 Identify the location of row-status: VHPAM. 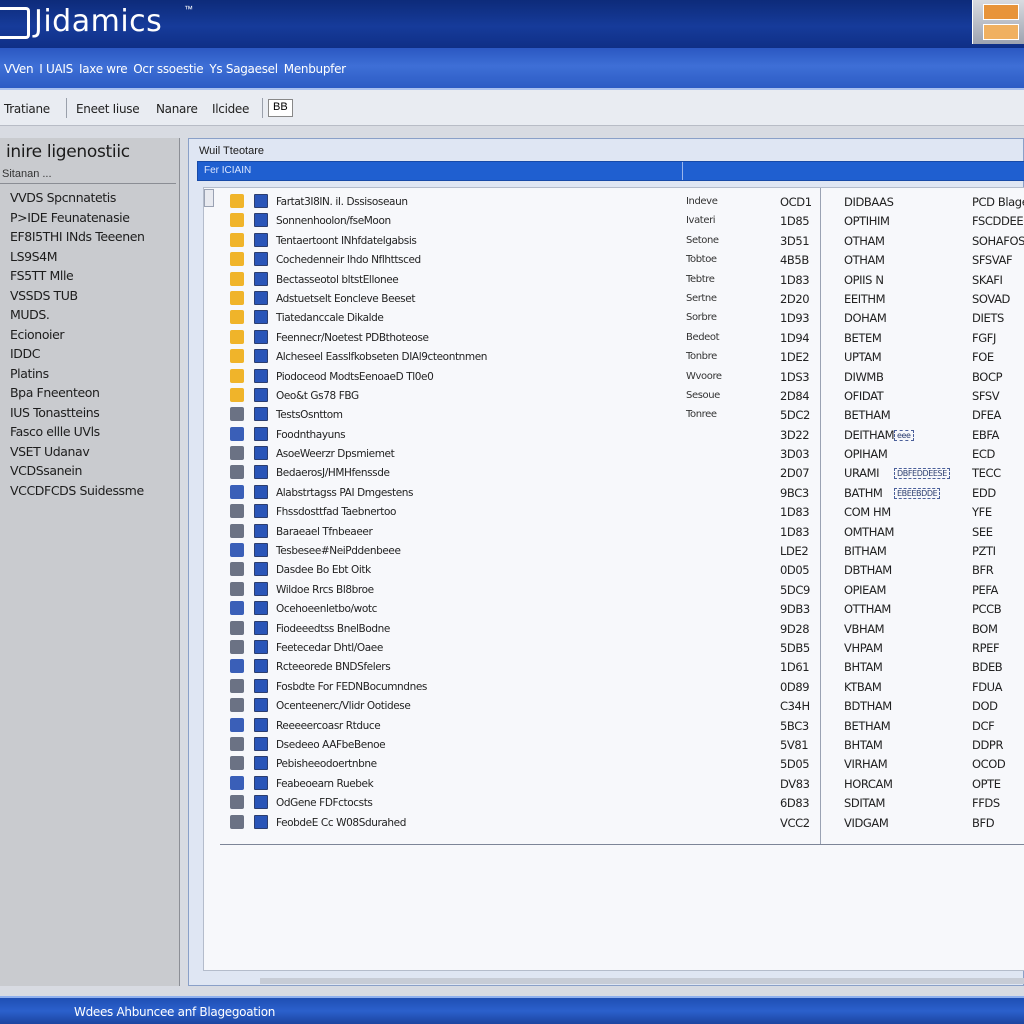
(863, 647).